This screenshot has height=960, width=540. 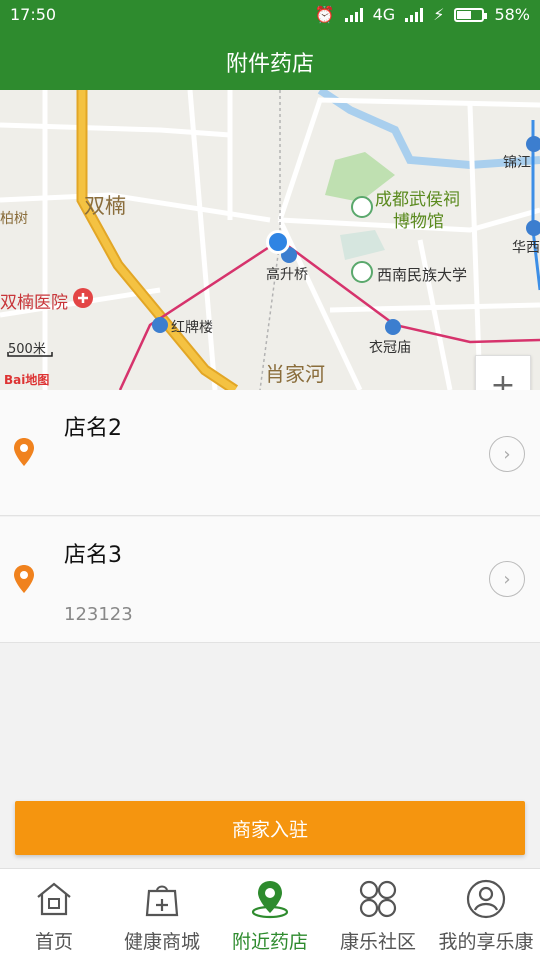 I want to click on map-label-huaxi: 华西, so click(x=526, y=248).